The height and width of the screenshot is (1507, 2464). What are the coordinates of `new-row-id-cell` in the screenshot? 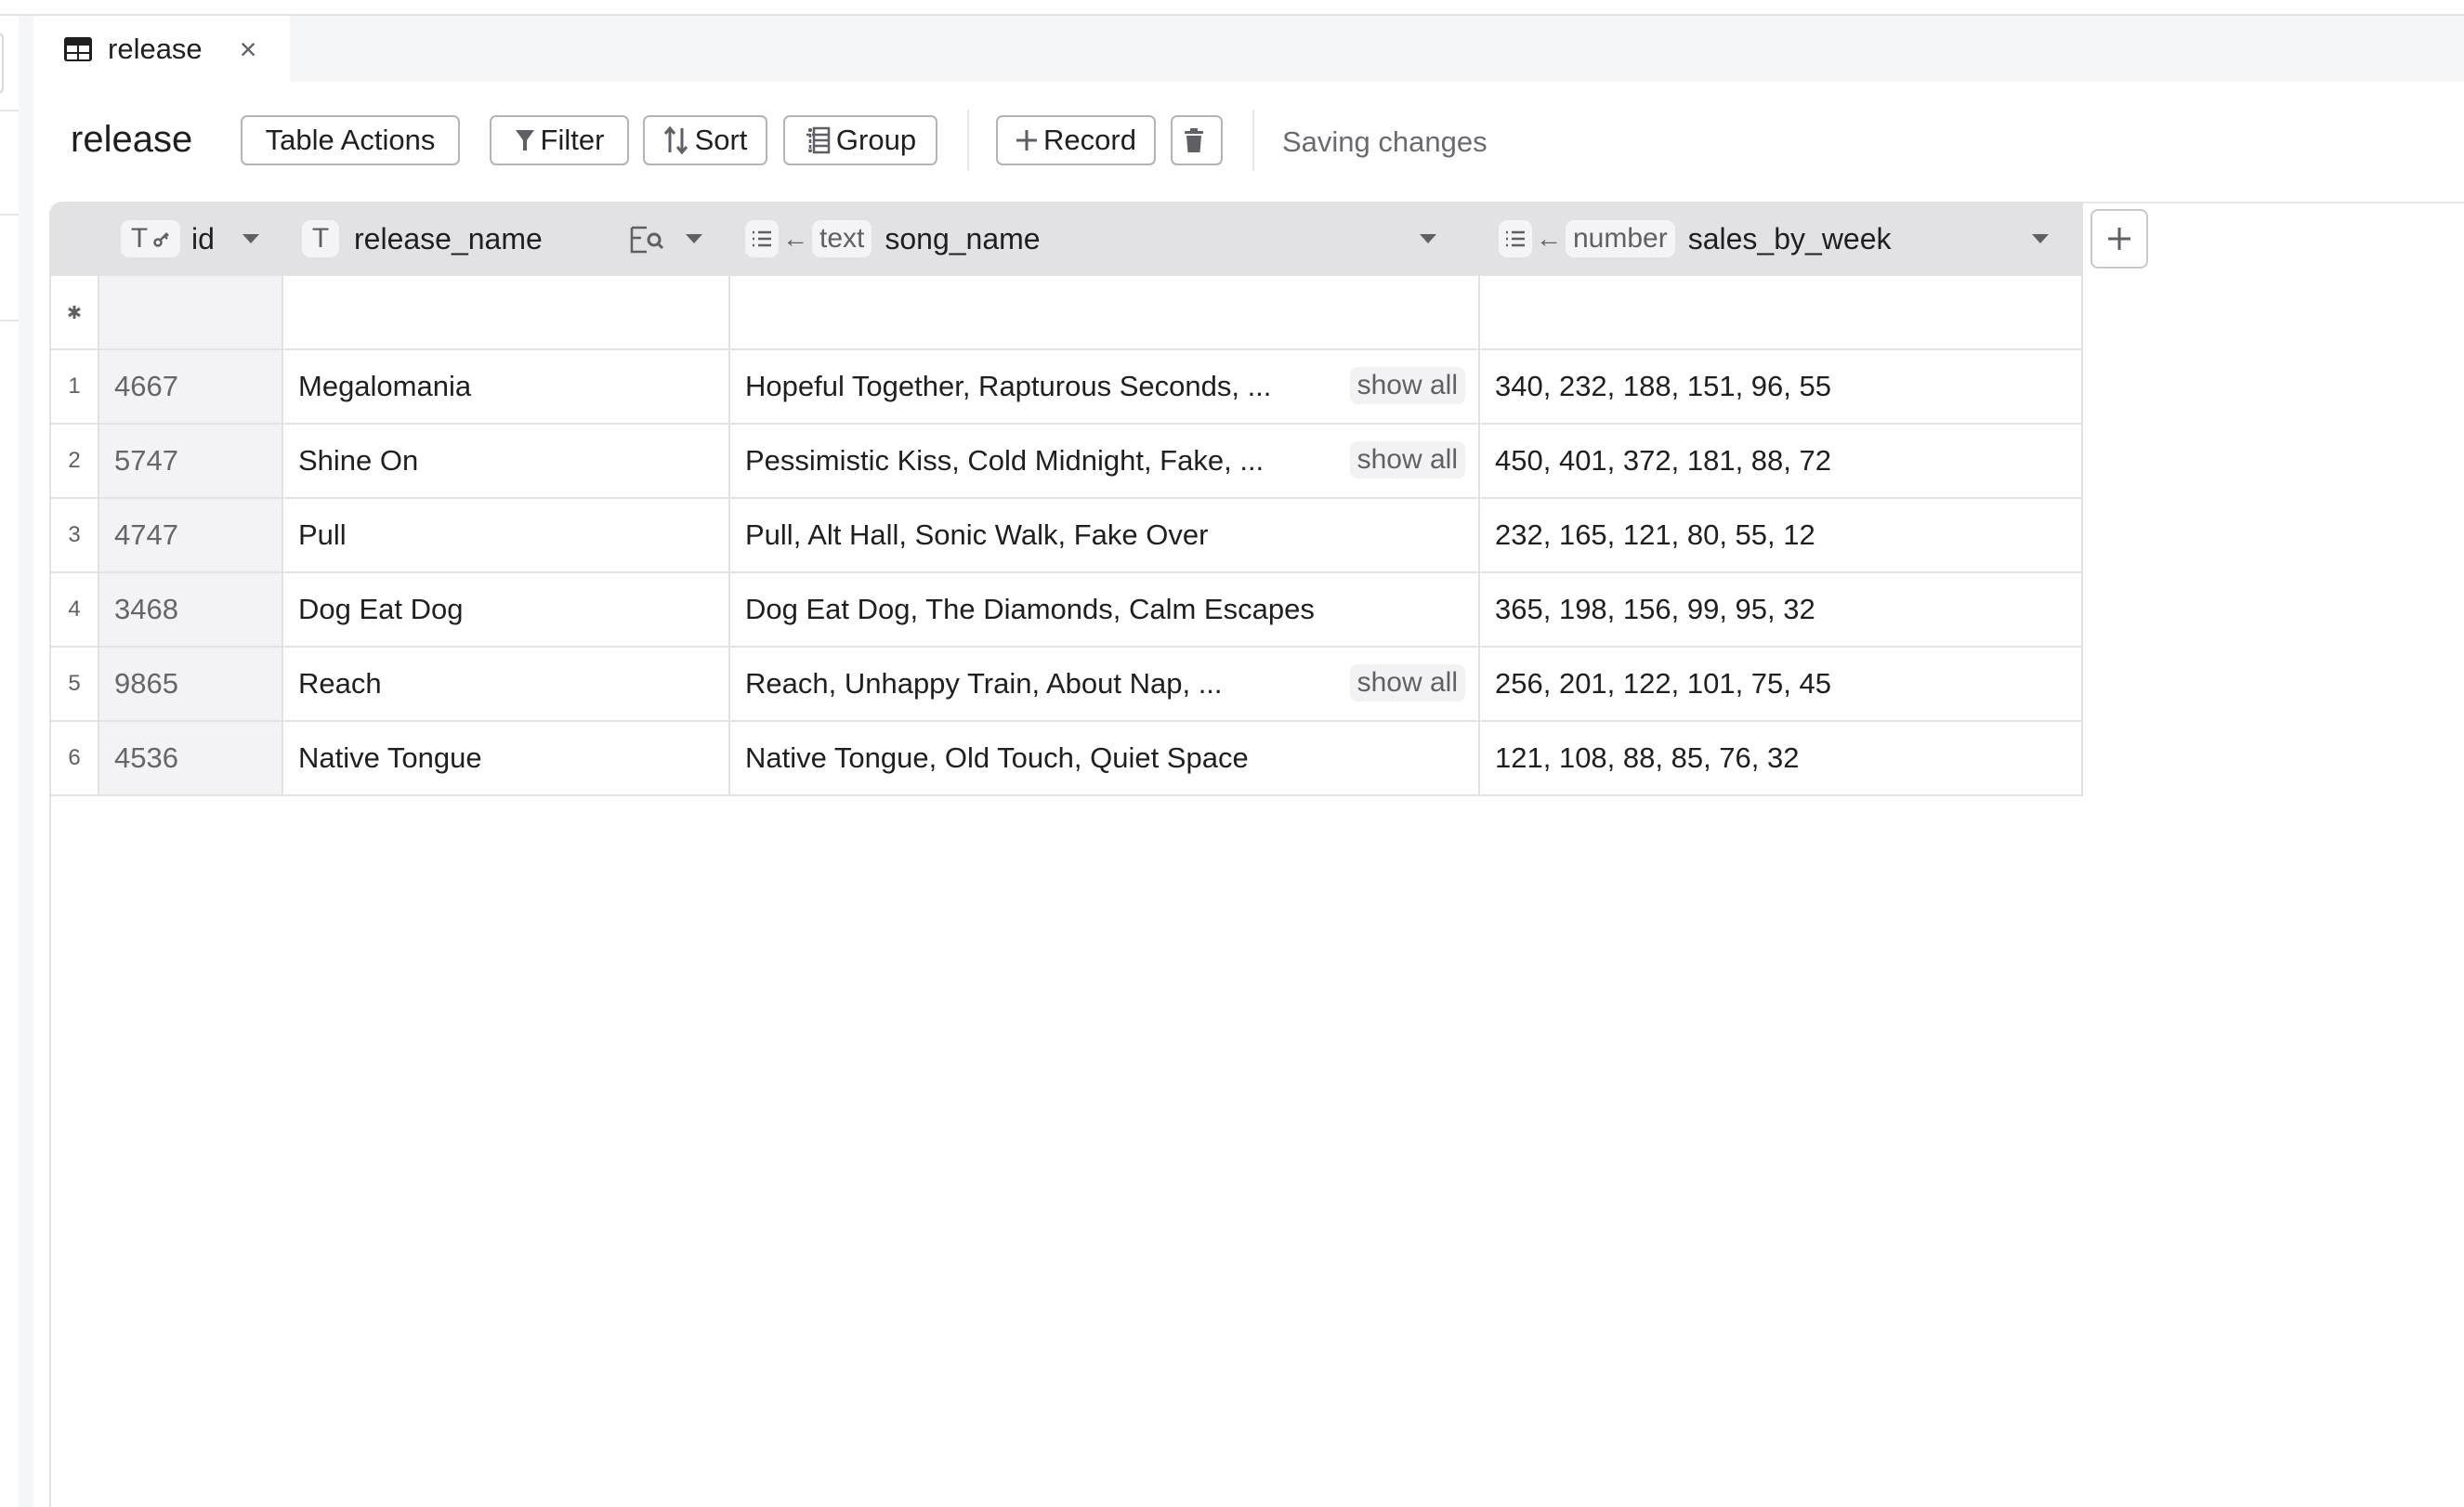 It's located at (191, 312).